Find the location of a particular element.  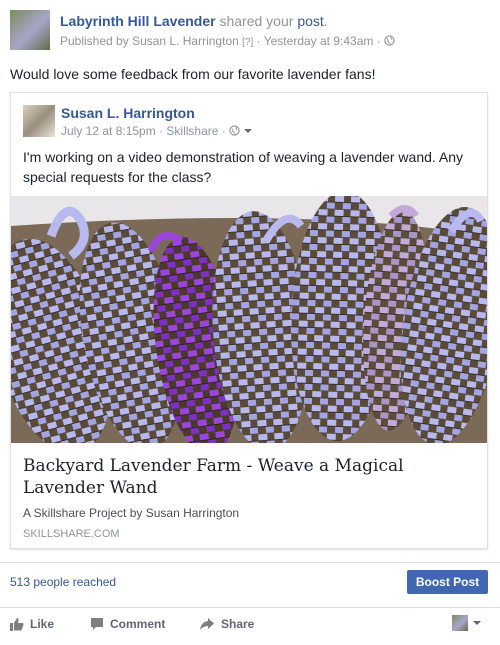

page-avatar is located at coordinates (30, 30).